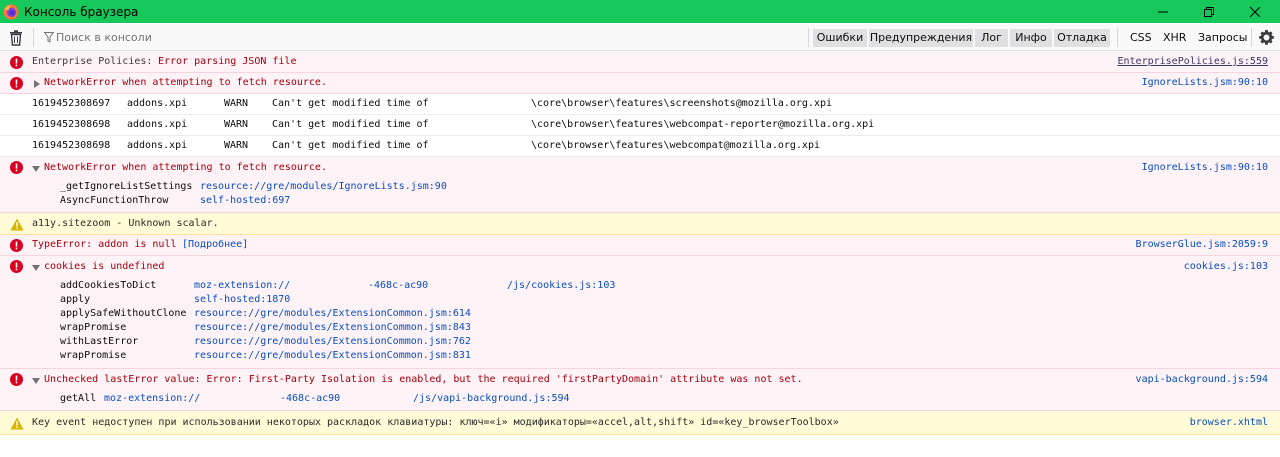 Image resolution: width=1280 pixels, height=457 pixels. I want to click on restore-icon, so click(1209, 11).